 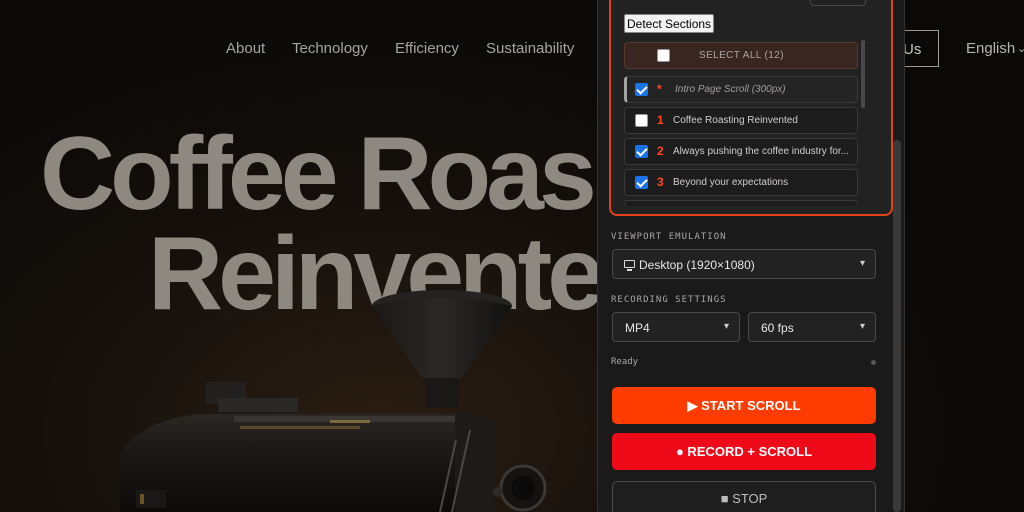 I want to click on sections-list-scrollbar, so click(x=863, y=74).